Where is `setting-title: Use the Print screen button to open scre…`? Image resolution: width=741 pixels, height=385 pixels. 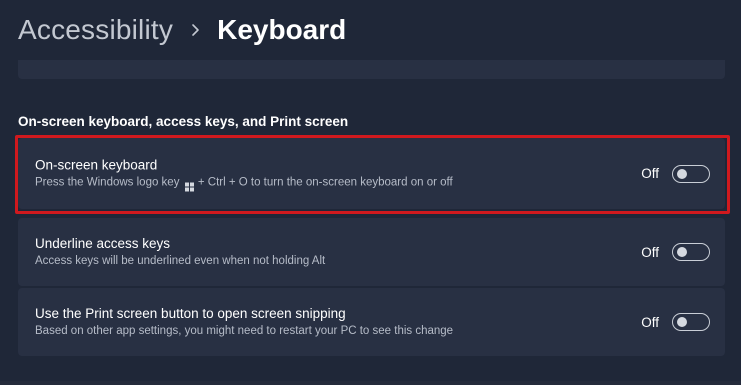 setting-title: Use the Print screen button to open scre… is located at coordinates (190, 313).